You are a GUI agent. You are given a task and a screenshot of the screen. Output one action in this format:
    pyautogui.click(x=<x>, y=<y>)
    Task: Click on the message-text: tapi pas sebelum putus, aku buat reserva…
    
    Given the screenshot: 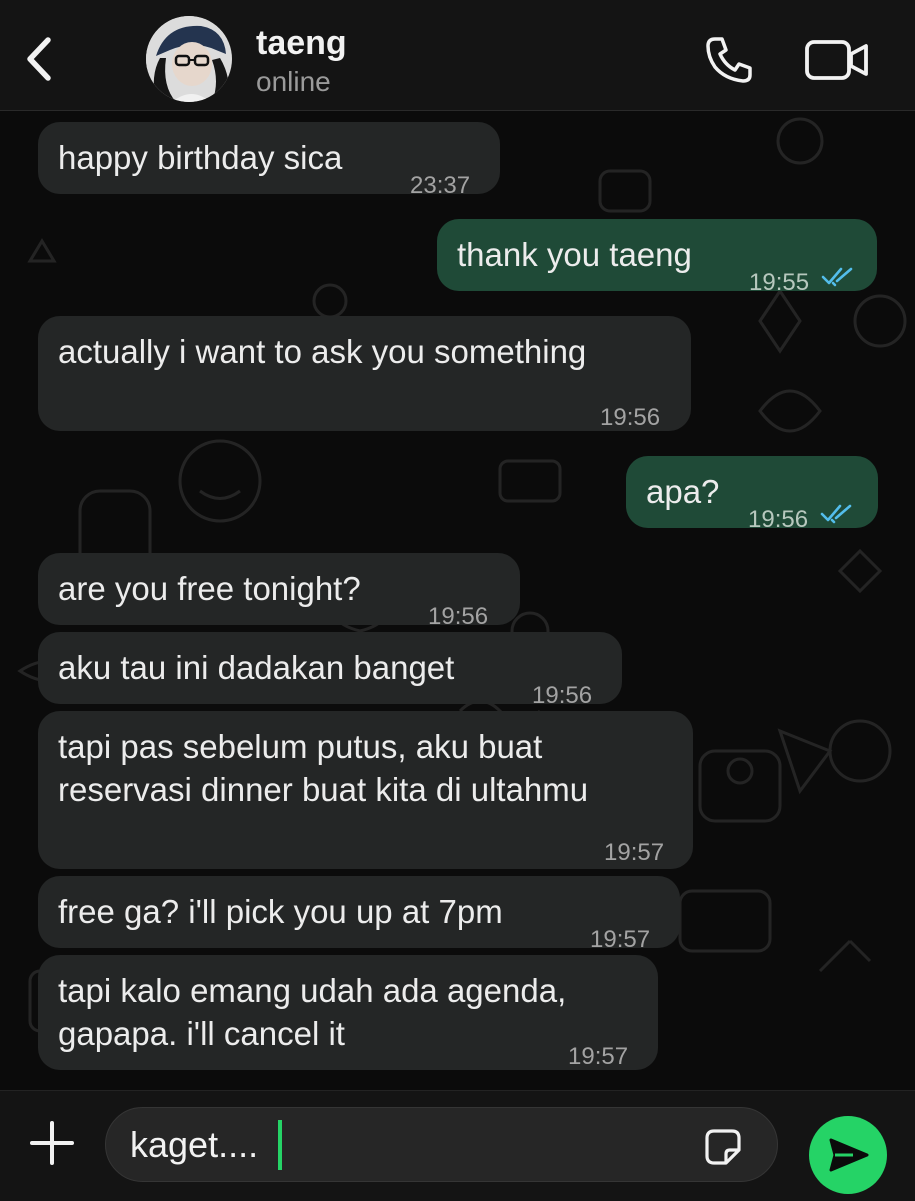 What is the action you would take?
    pyautogui.click(x=323, y=768)
    